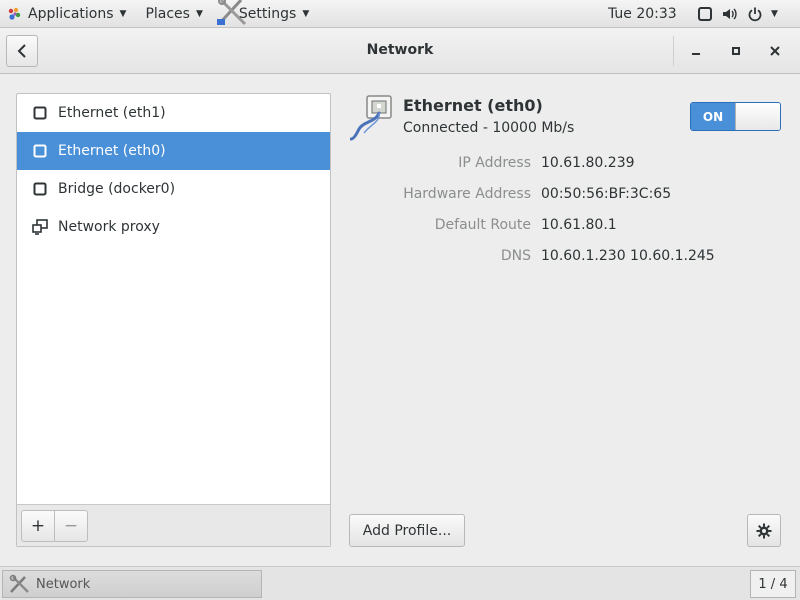 The image size is (800, 600). I want to click on maximize-button, so click(736, 51).